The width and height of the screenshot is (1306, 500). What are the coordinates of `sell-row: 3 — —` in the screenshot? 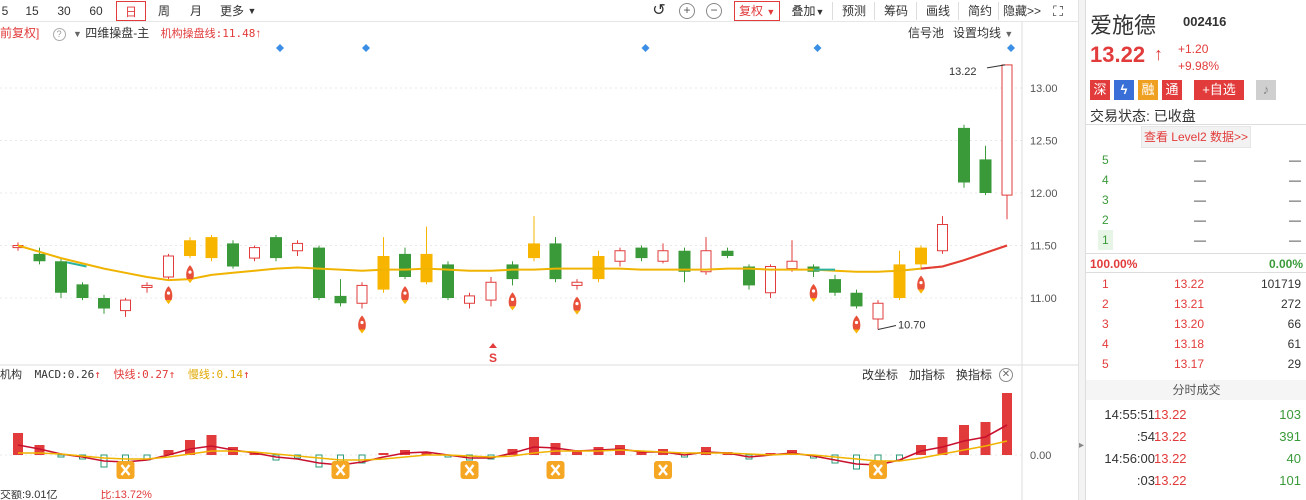 It's located at (1196, 200).